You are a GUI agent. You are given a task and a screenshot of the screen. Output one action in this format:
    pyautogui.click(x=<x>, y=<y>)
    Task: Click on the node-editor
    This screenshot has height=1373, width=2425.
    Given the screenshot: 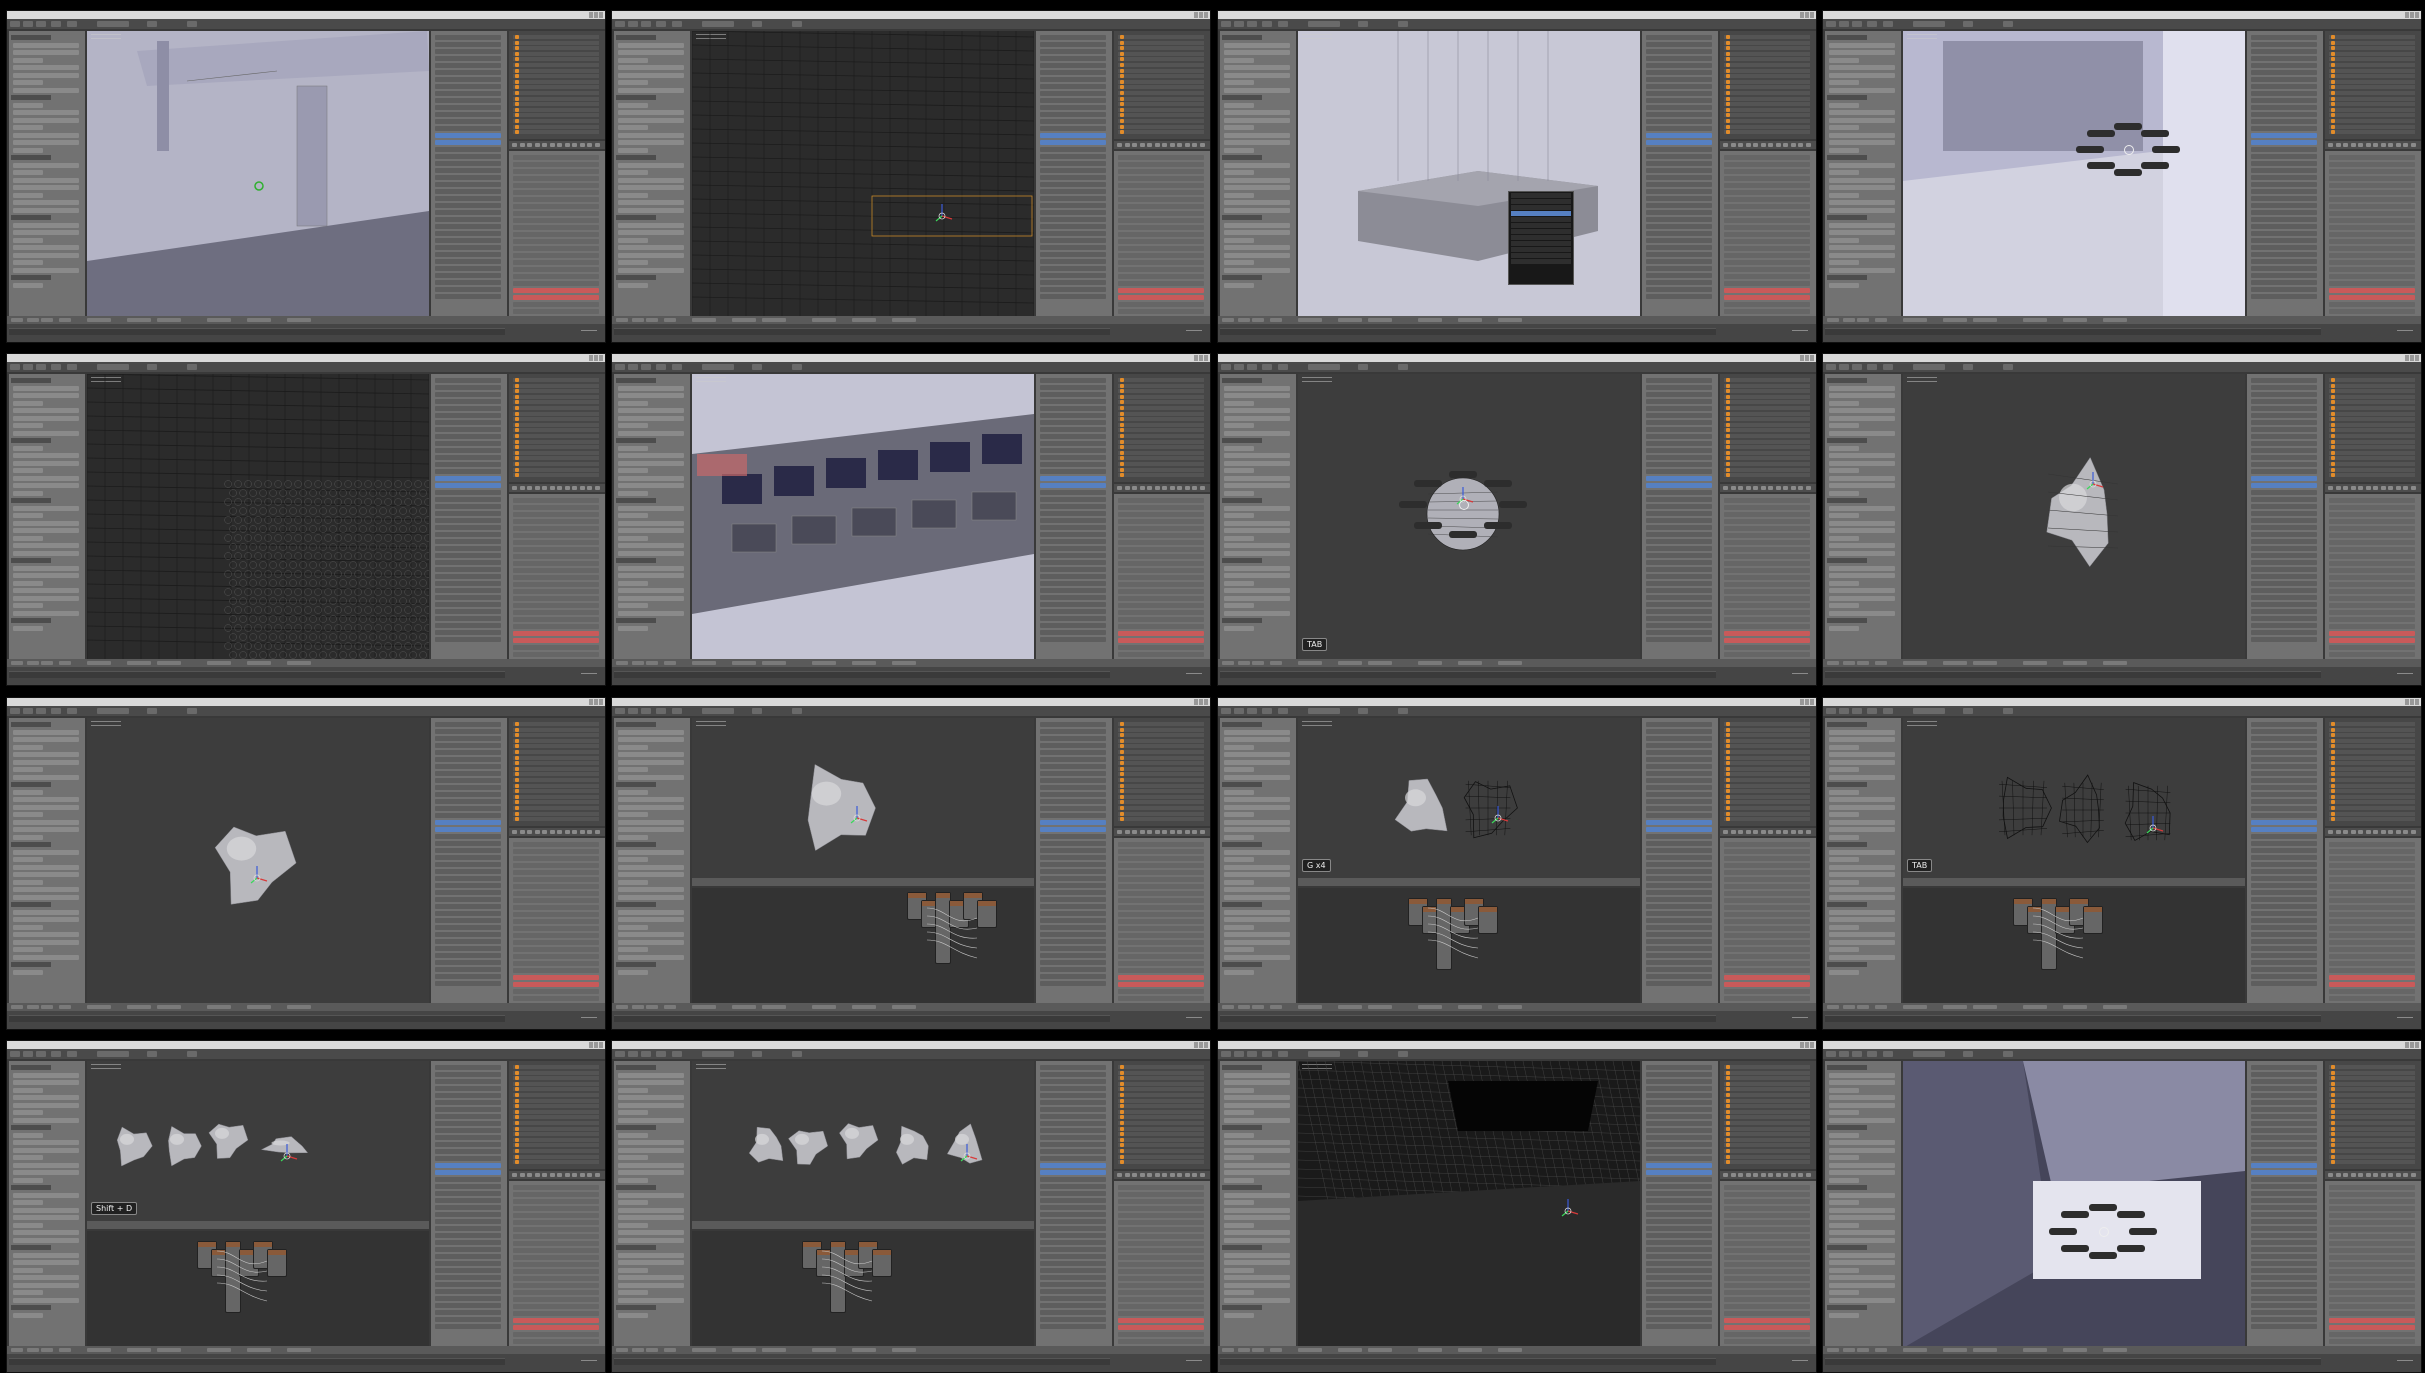 What is the action you would take?
    pyautogui.click(x=258, y=1288)
    